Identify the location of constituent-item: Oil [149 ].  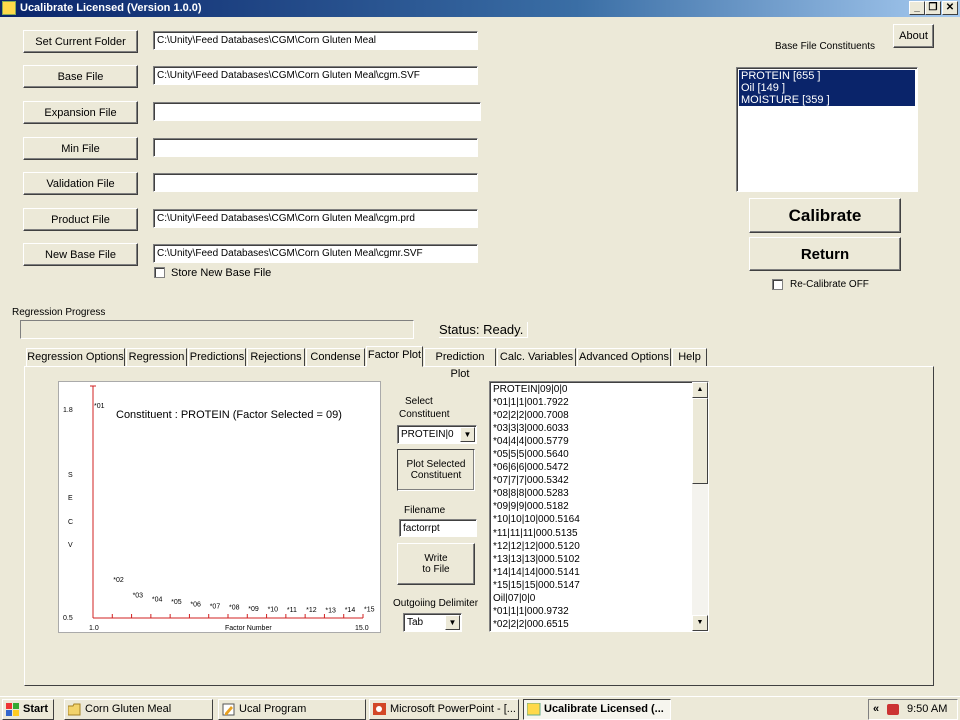
(827, 88).